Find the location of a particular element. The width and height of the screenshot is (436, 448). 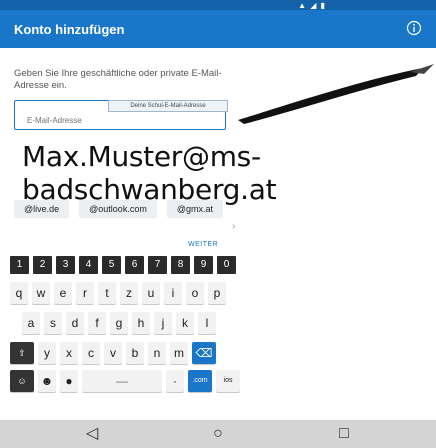

number-row: 1 2 3 4 5 6 7 8 9 0 is located at coordinates (123, 265).